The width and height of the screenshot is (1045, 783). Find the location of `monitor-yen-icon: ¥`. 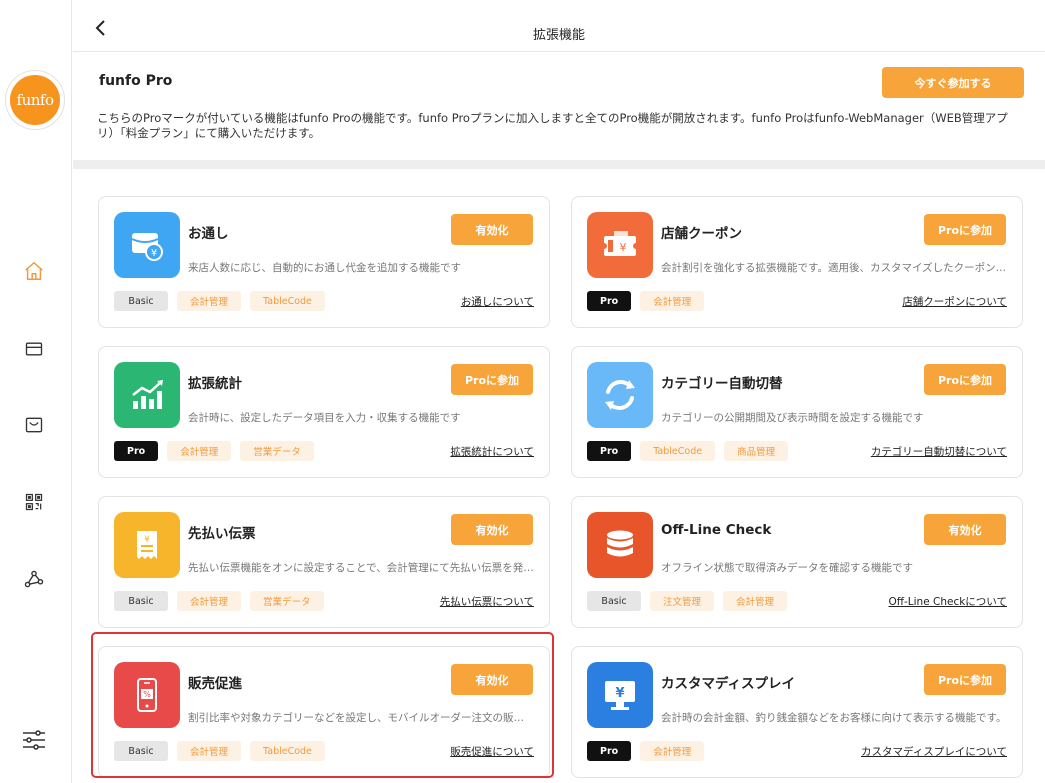

monitor-yen-icon: ¥ is located at coordinates (620, 695).